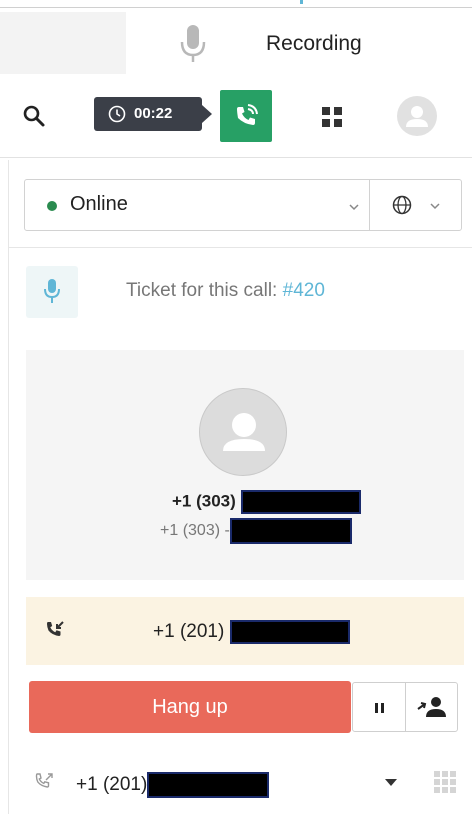 This screenshot has width=472, height=814. I want to click on ticket-info: Ticket for this call: #420, so click(225, 291).